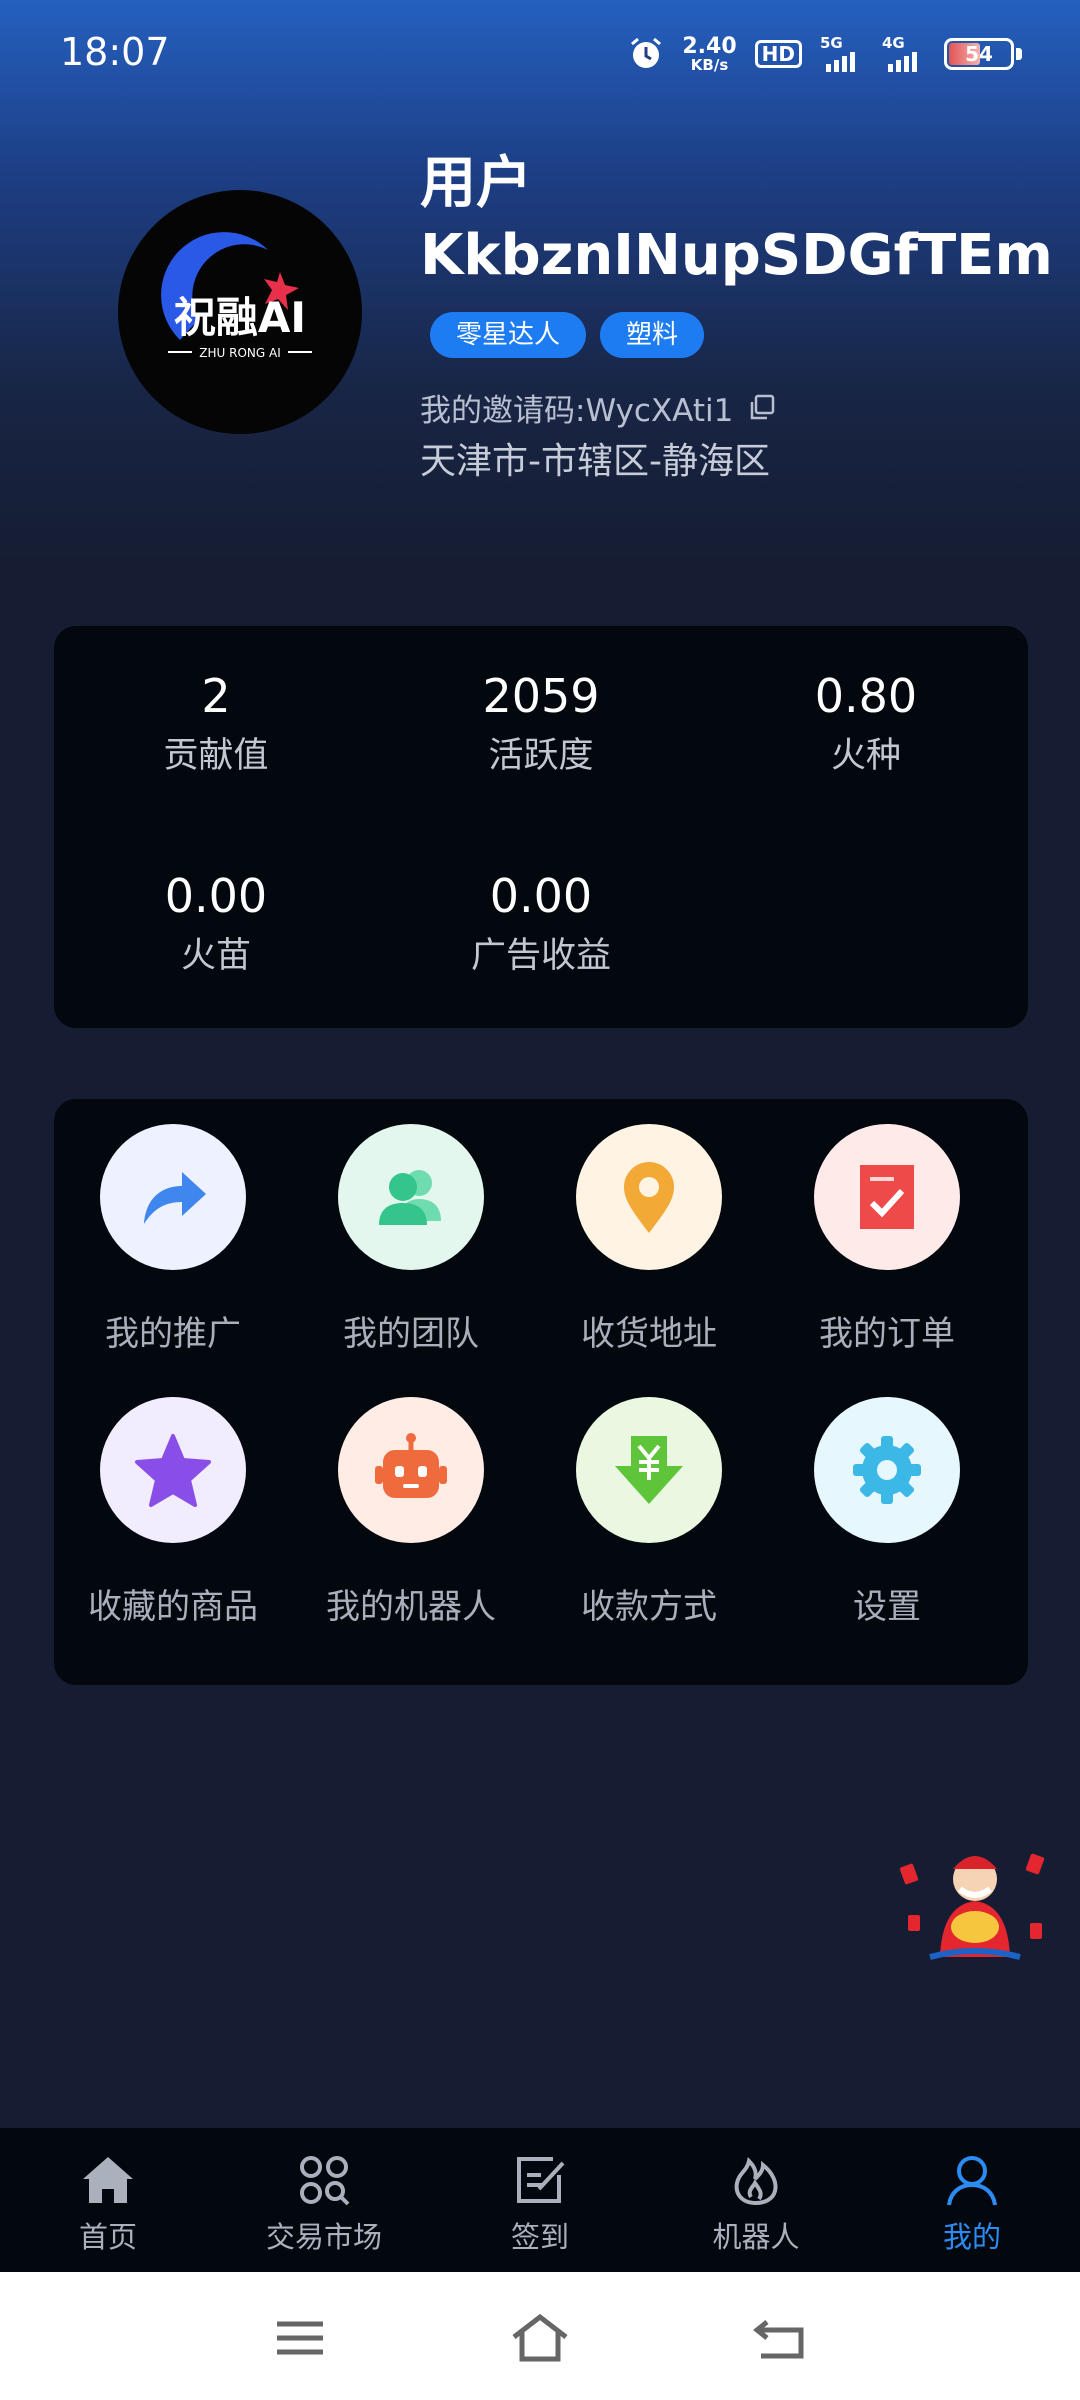 The width and height of the screenshot is (1080, 2400). I want to click on tab-mine: 我的, so click(972, 2200).